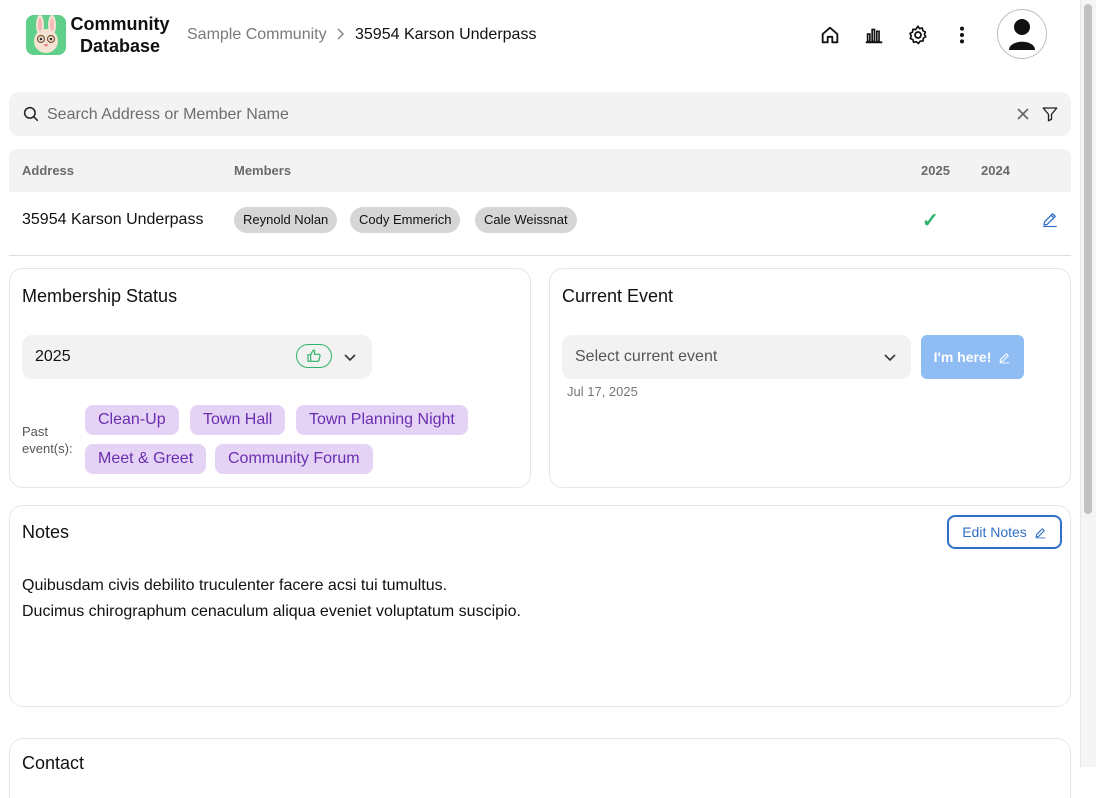 This screenshot has height=798, width=1096. What do you see at coordinates (46, 532) in the screenshot?
I see `notes-title: Notes` at bounding box center [46, 532].